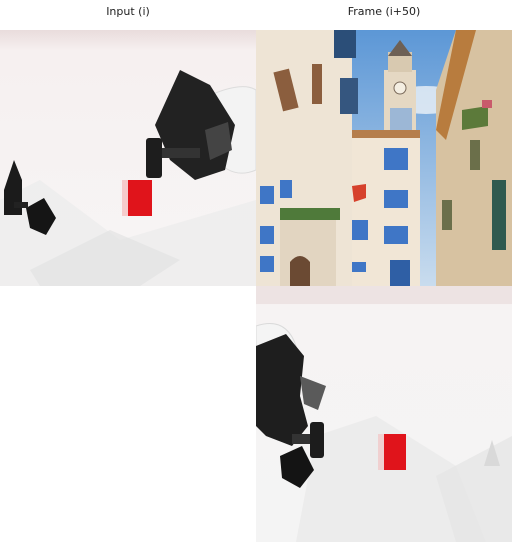 This screenshot has height=542, width=512. I want to click on header-frame: Frame (i+50), so click(384, 11).